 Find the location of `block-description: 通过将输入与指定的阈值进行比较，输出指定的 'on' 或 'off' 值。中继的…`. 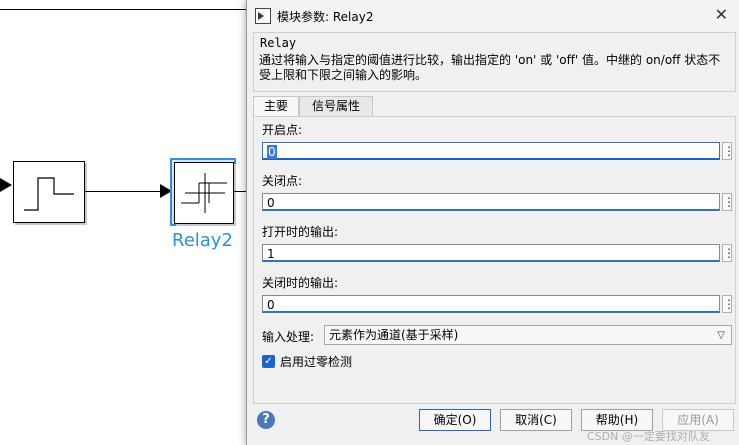

block-description: 通过将输入与指定的阈值进行比较，输出指定的 'on' 或 'off' 值。中继的… is located at coordinates (490, 67).